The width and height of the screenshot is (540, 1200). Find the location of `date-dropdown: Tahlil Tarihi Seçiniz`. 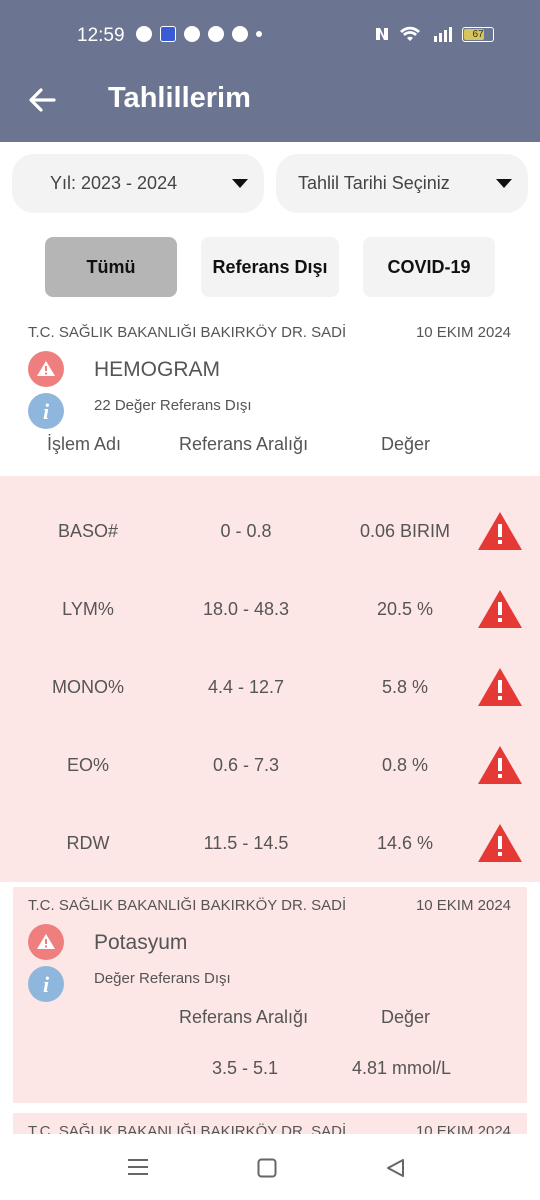

date-dropdown: Tahlil Tarihi Seçiniz is located at coordinates (402, 183).